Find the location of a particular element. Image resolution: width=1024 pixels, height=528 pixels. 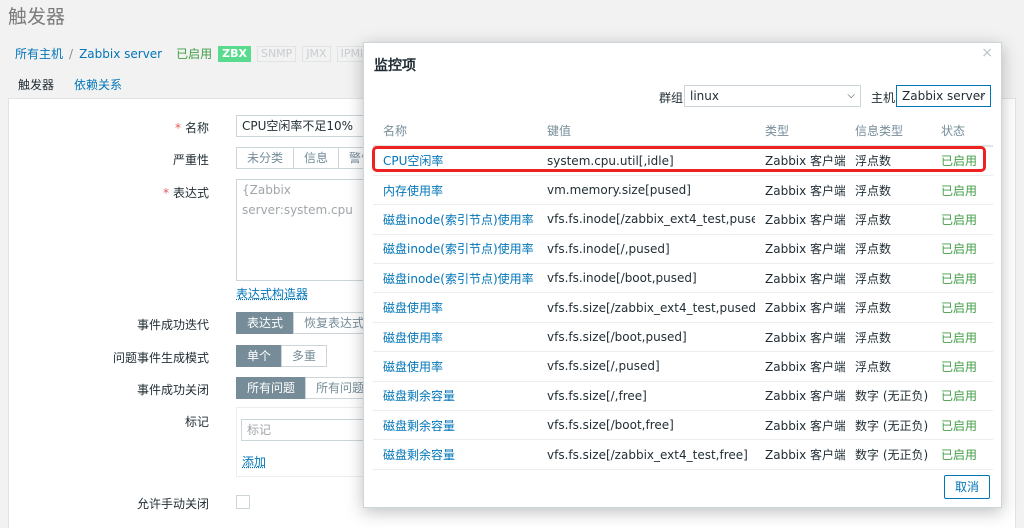

name-input: CPU空闲率不足10% is located at coordinates (306, 126).